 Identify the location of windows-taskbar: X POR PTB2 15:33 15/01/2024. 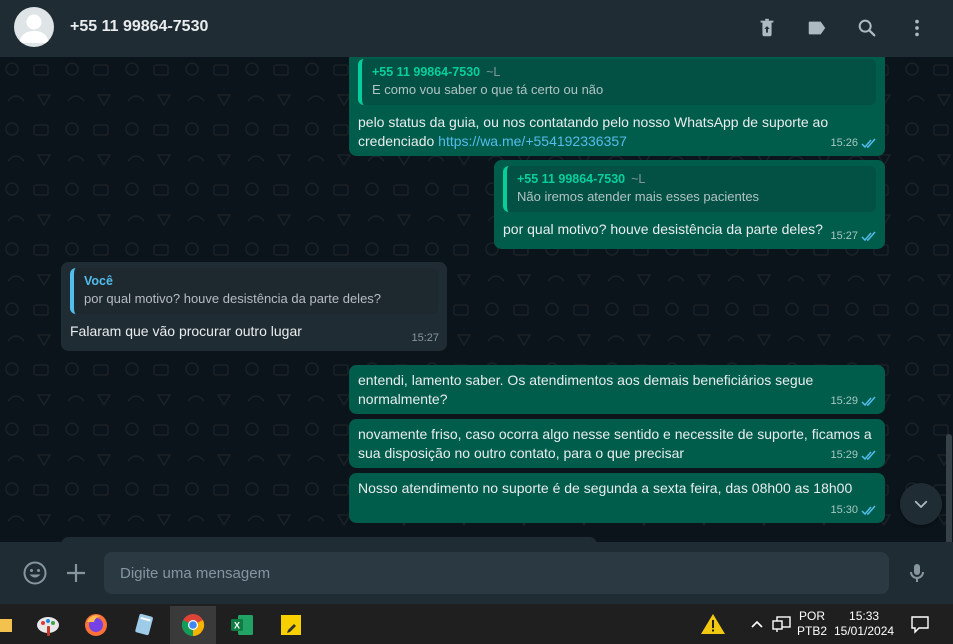
(476, 624).